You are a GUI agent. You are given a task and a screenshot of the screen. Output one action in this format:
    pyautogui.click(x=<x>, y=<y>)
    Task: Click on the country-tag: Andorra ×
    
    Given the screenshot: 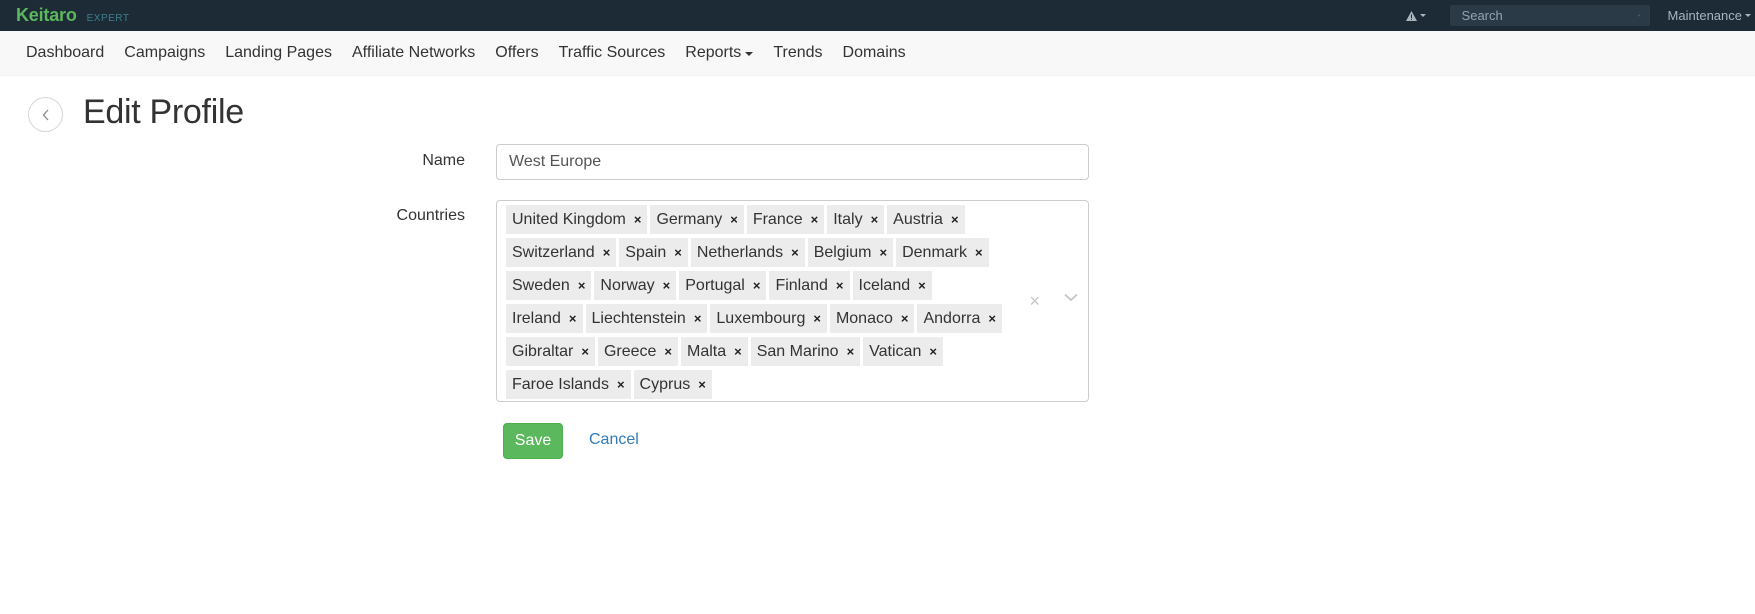 What is the action you would take?
    pyautogui.click(x=959, y=318)
    